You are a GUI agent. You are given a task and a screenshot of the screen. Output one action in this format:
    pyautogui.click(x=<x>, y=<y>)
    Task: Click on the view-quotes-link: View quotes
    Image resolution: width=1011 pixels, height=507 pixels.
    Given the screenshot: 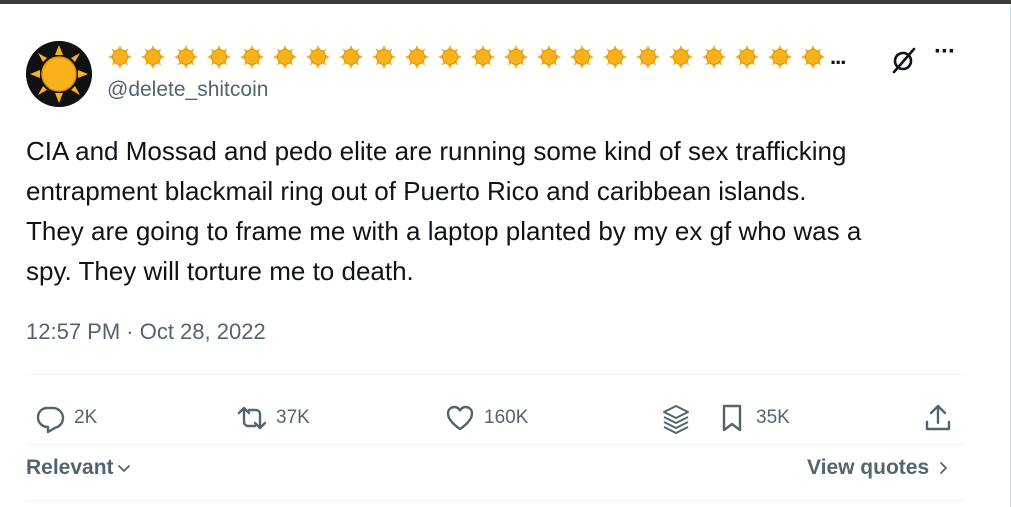 What is the action you would take?
    pyautogui.click(x=879, y=468)
    